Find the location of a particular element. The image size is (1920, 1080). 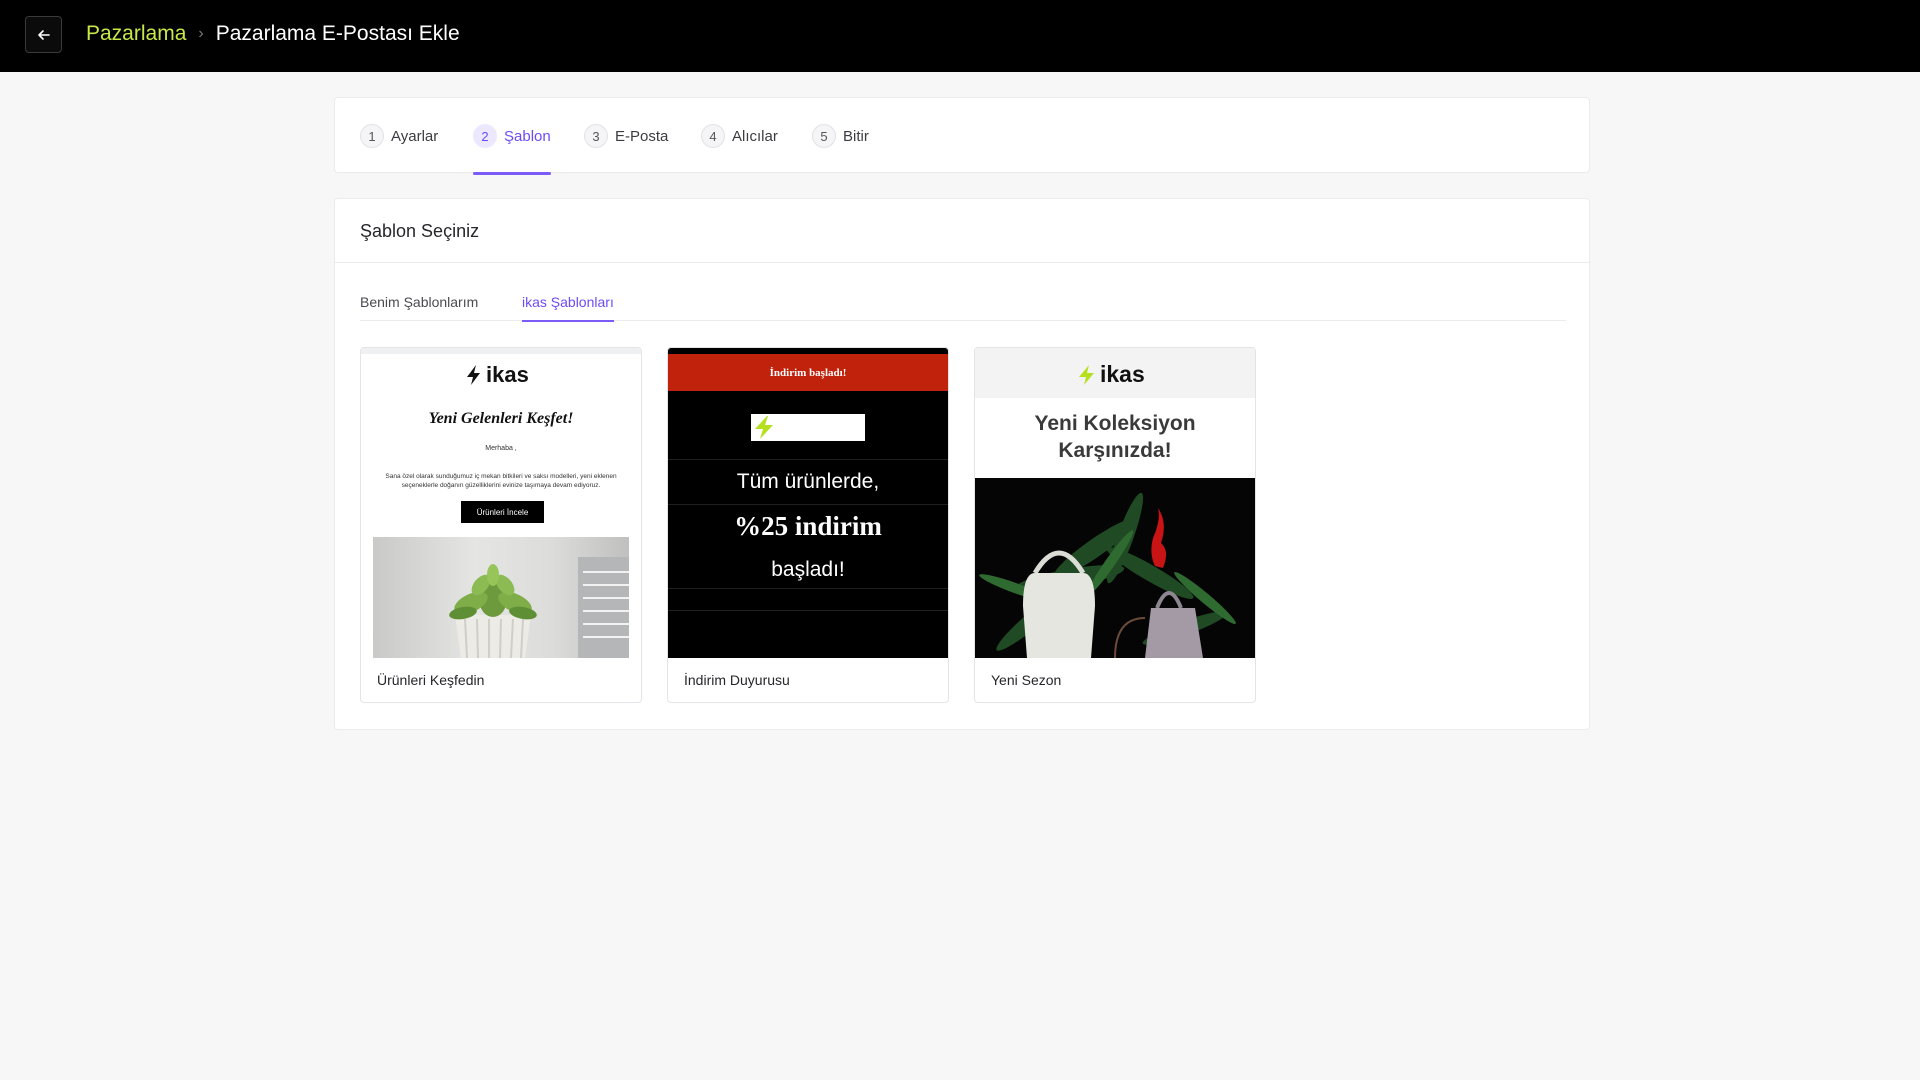

template-preview: ikas Yeni Koleksiyon Karşınızda! is located at coordinates (1115, 503).